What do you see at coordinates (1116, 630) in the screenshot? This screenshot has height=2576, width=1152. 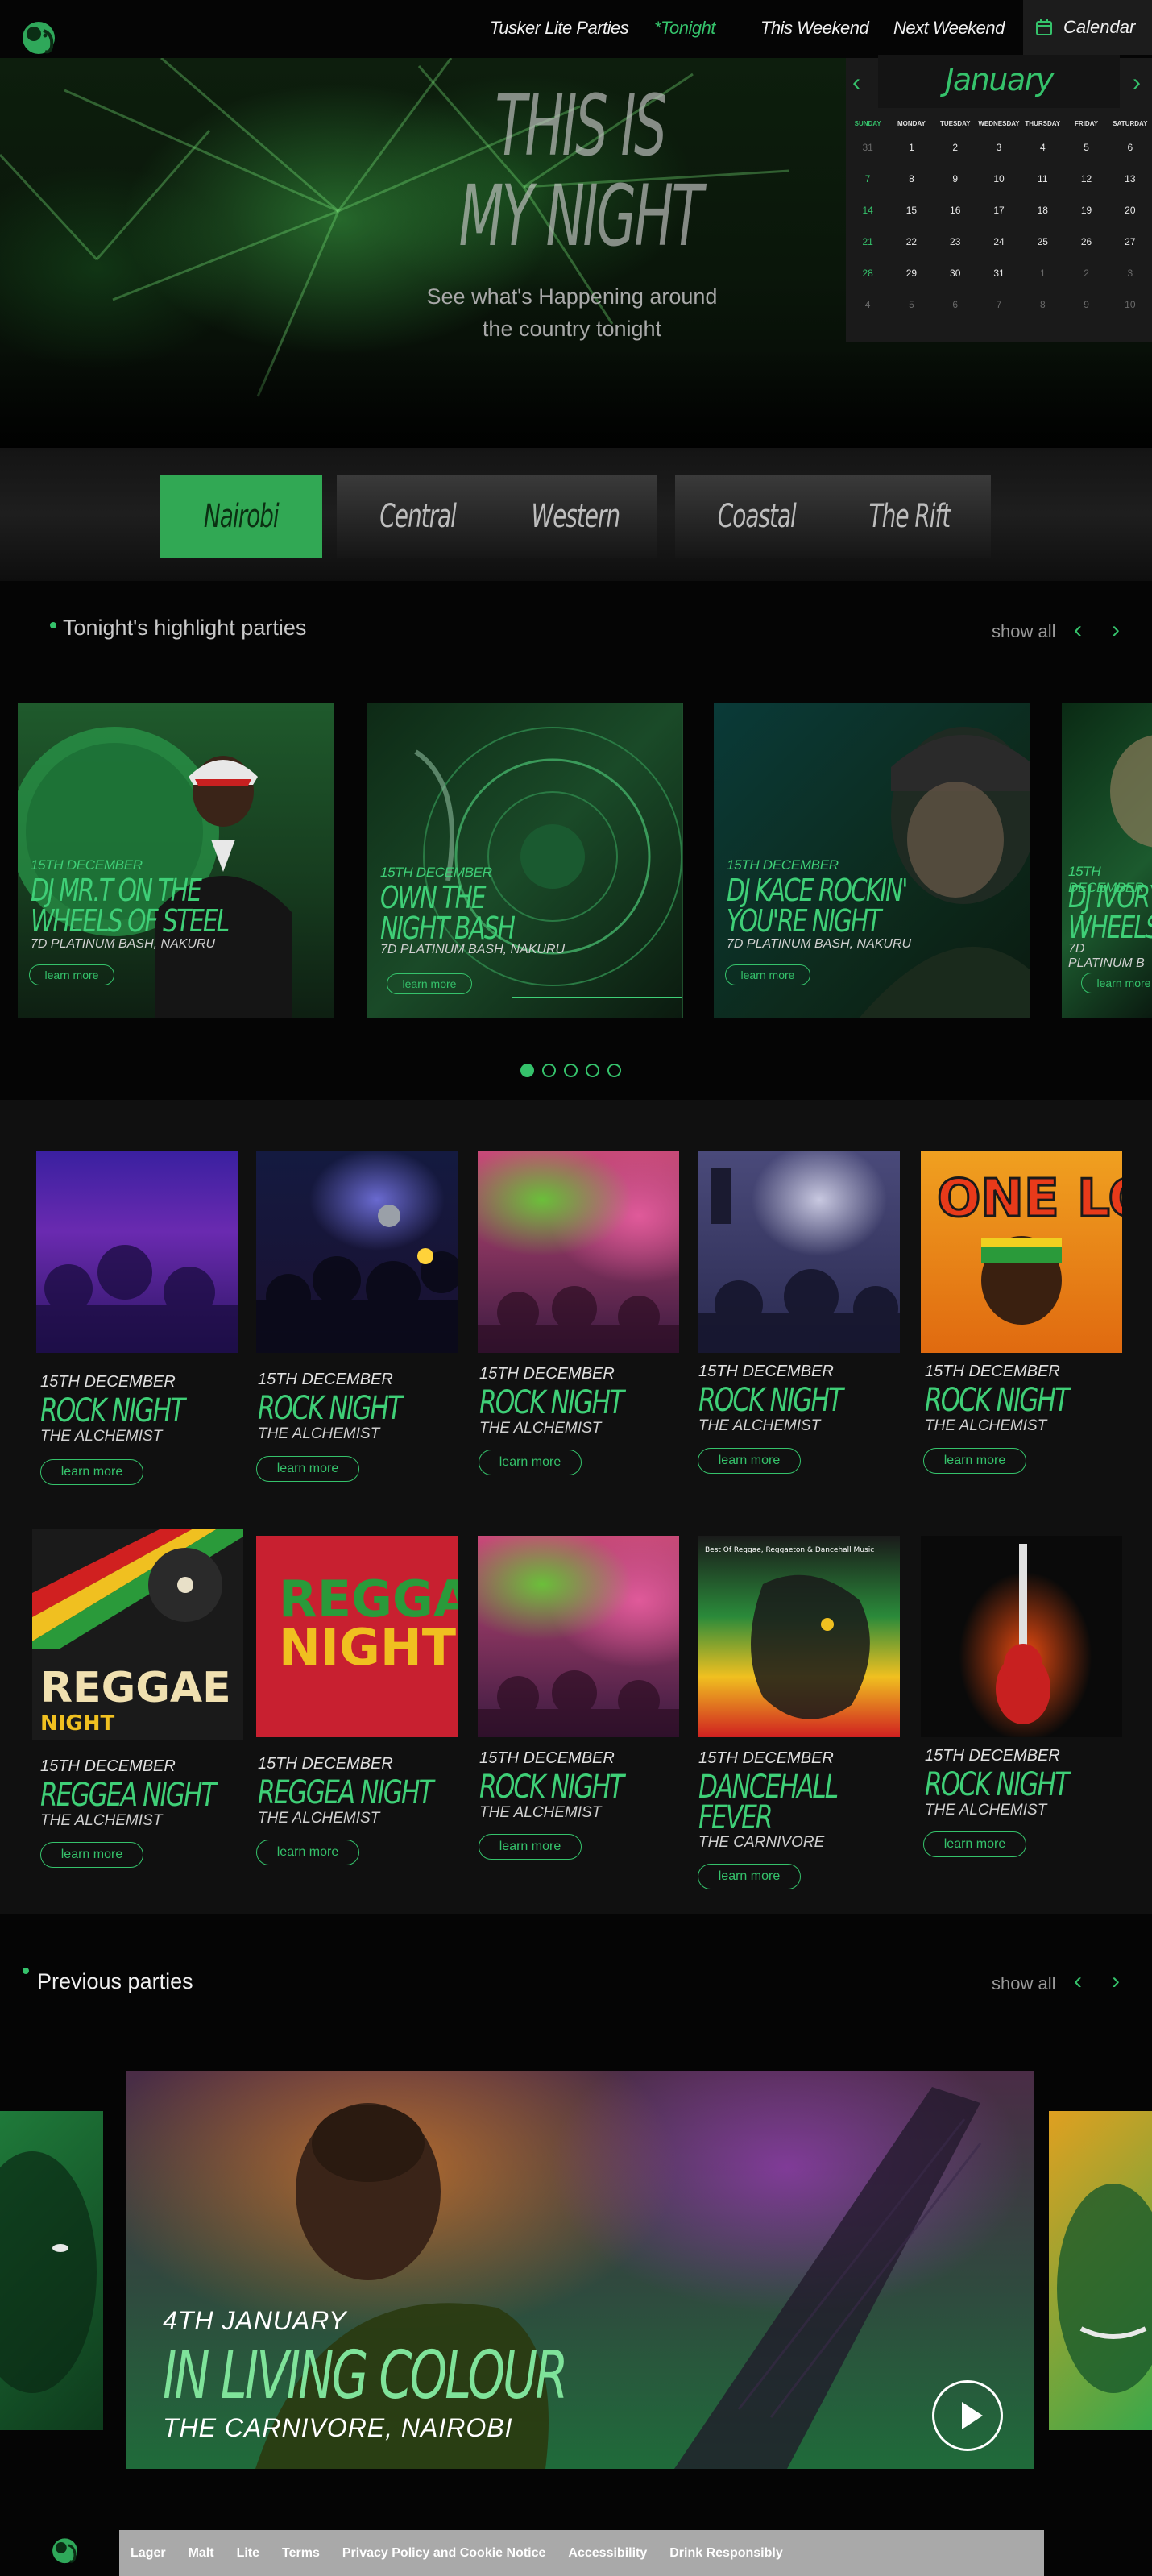 I see `highlights-next-icon: ›` at bounding box center [1116, 630].